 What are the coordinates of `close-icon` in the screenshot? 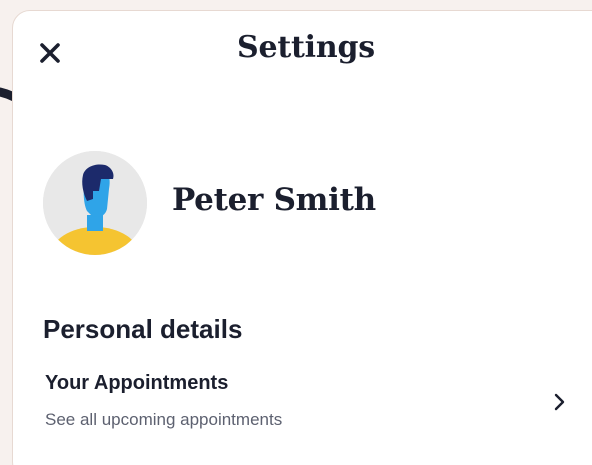 It's located at (50, 53).